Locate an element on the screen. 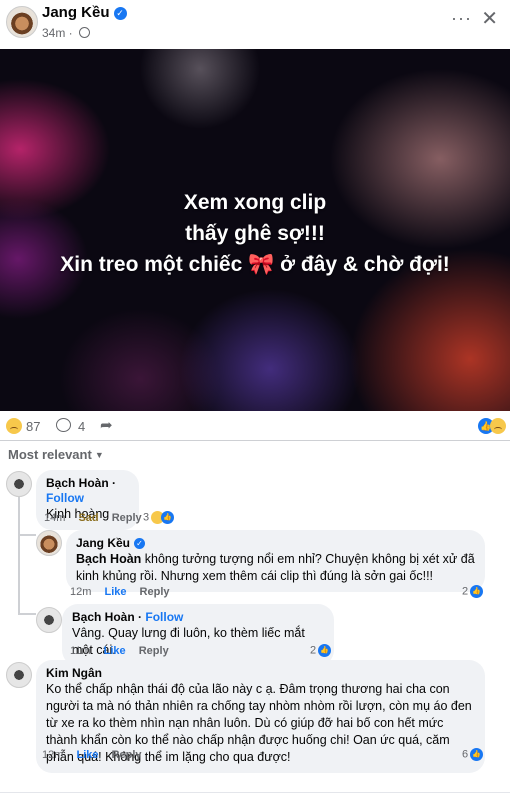 The image size is (510, 800). divider is located at coordinates (255, 440).